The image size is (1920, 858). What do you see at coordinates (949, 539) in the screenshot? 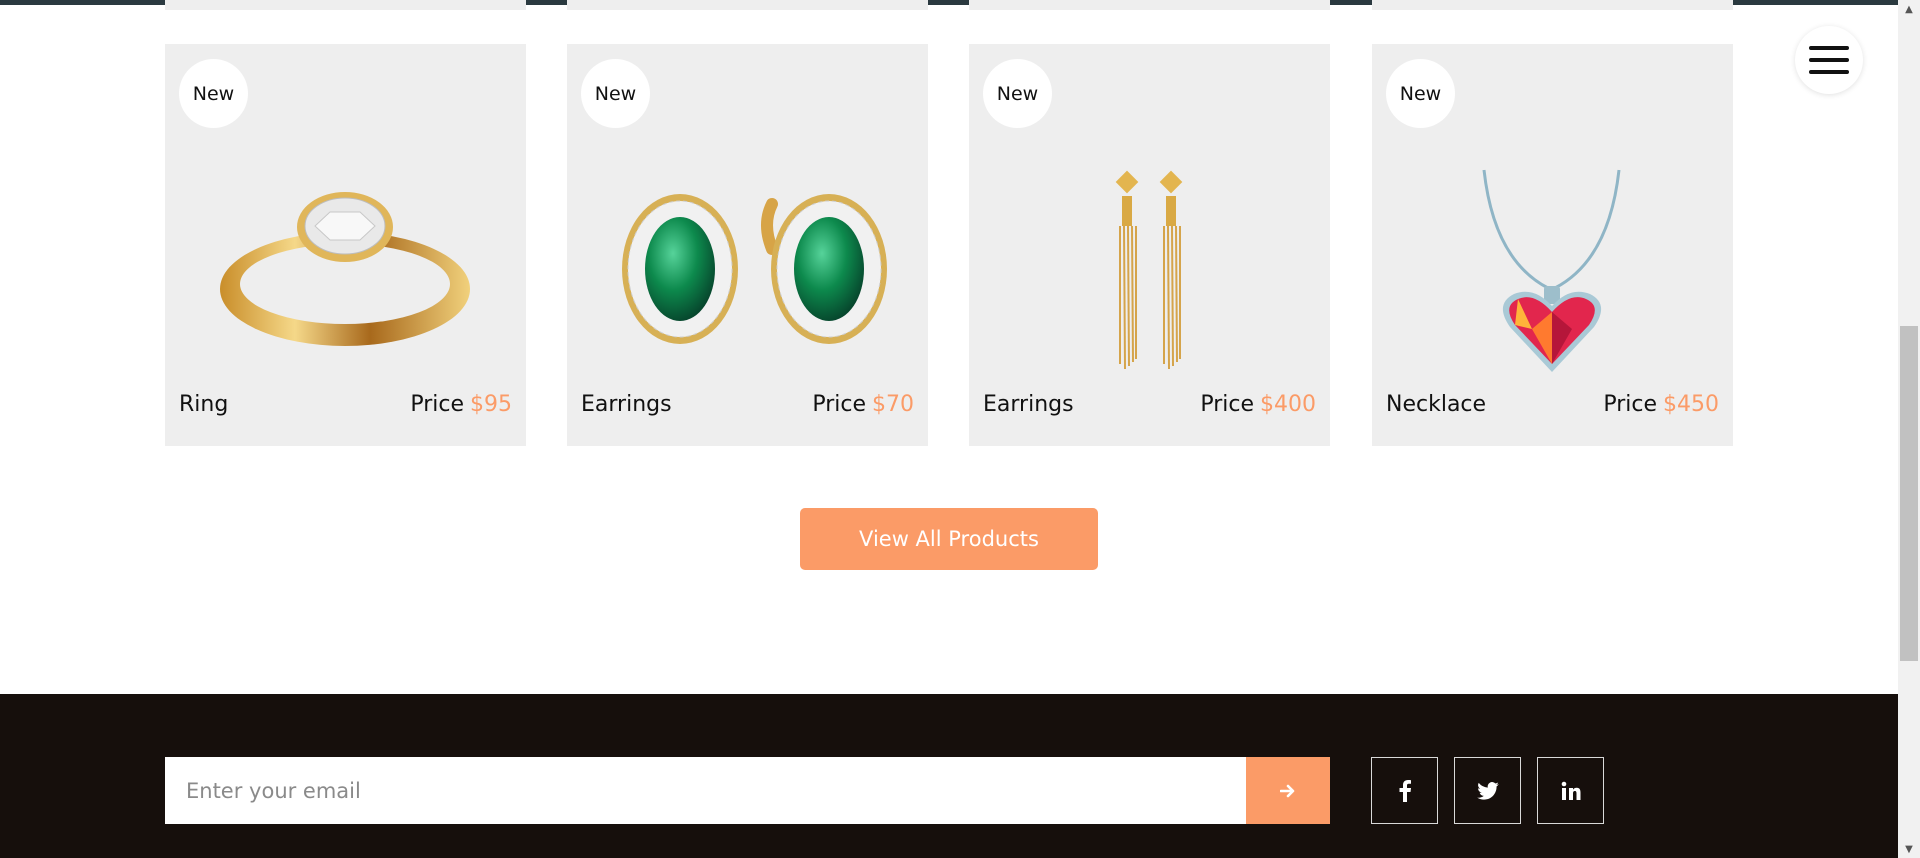
I see `view-all-products-button: View All Products` at bounding box center [949, 539].